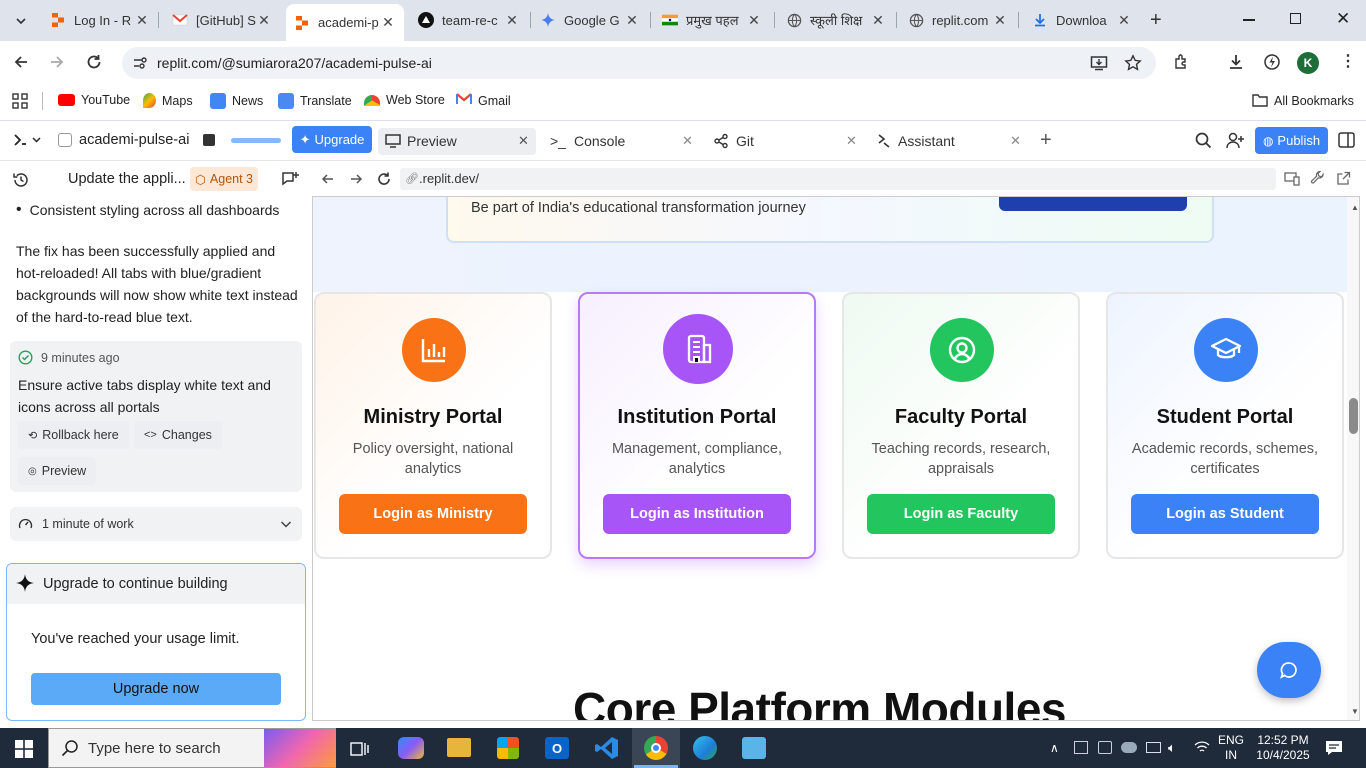 Image resolution: width=1366 pixels, height=768 pixels. Describe the element at coordinates (508, 748) in the screenshot. I see `microsoft-store-icon` at that location.